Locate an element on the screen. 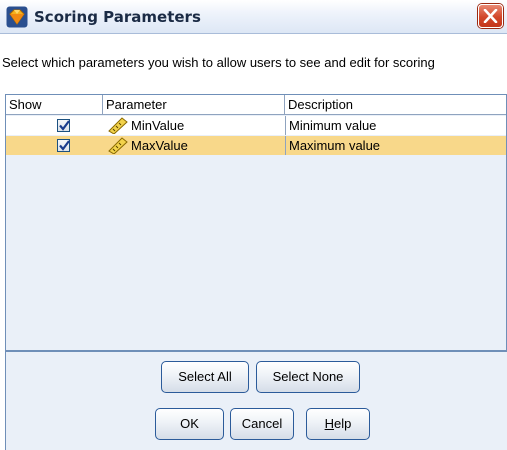 This screenshot has width=507, height=450. column-header-parameter: Parameter is located at coordinates (194, 105).